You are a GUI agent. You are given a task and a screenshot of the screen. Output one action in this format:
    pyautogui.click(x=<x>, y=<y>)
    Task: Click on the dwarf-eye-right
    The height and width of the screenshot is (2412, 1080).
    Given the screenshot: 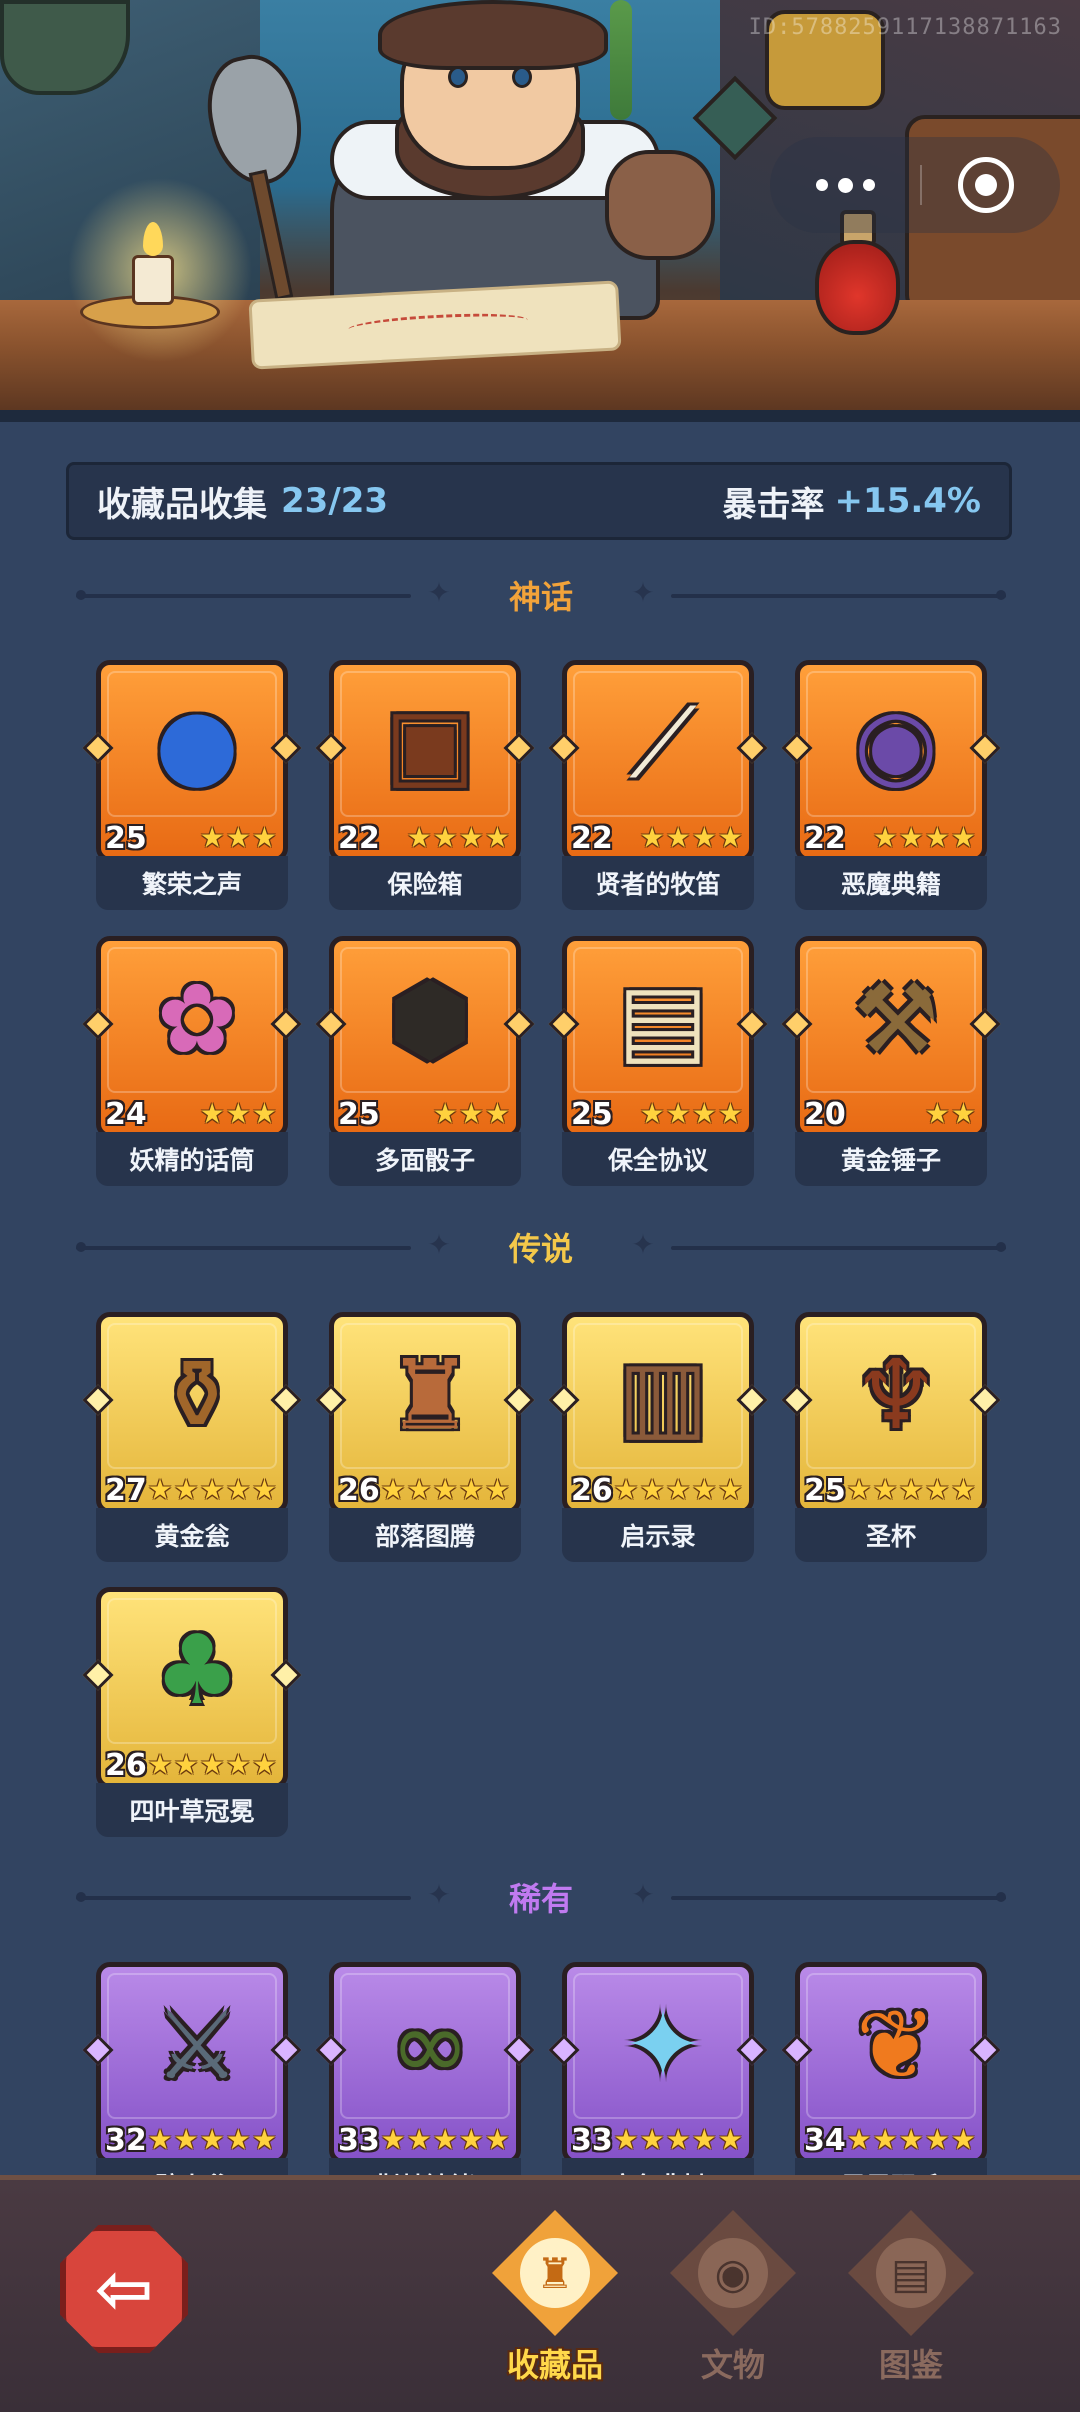 What is the action you would take?
    pyautogui.click(x=522, y=77)
    